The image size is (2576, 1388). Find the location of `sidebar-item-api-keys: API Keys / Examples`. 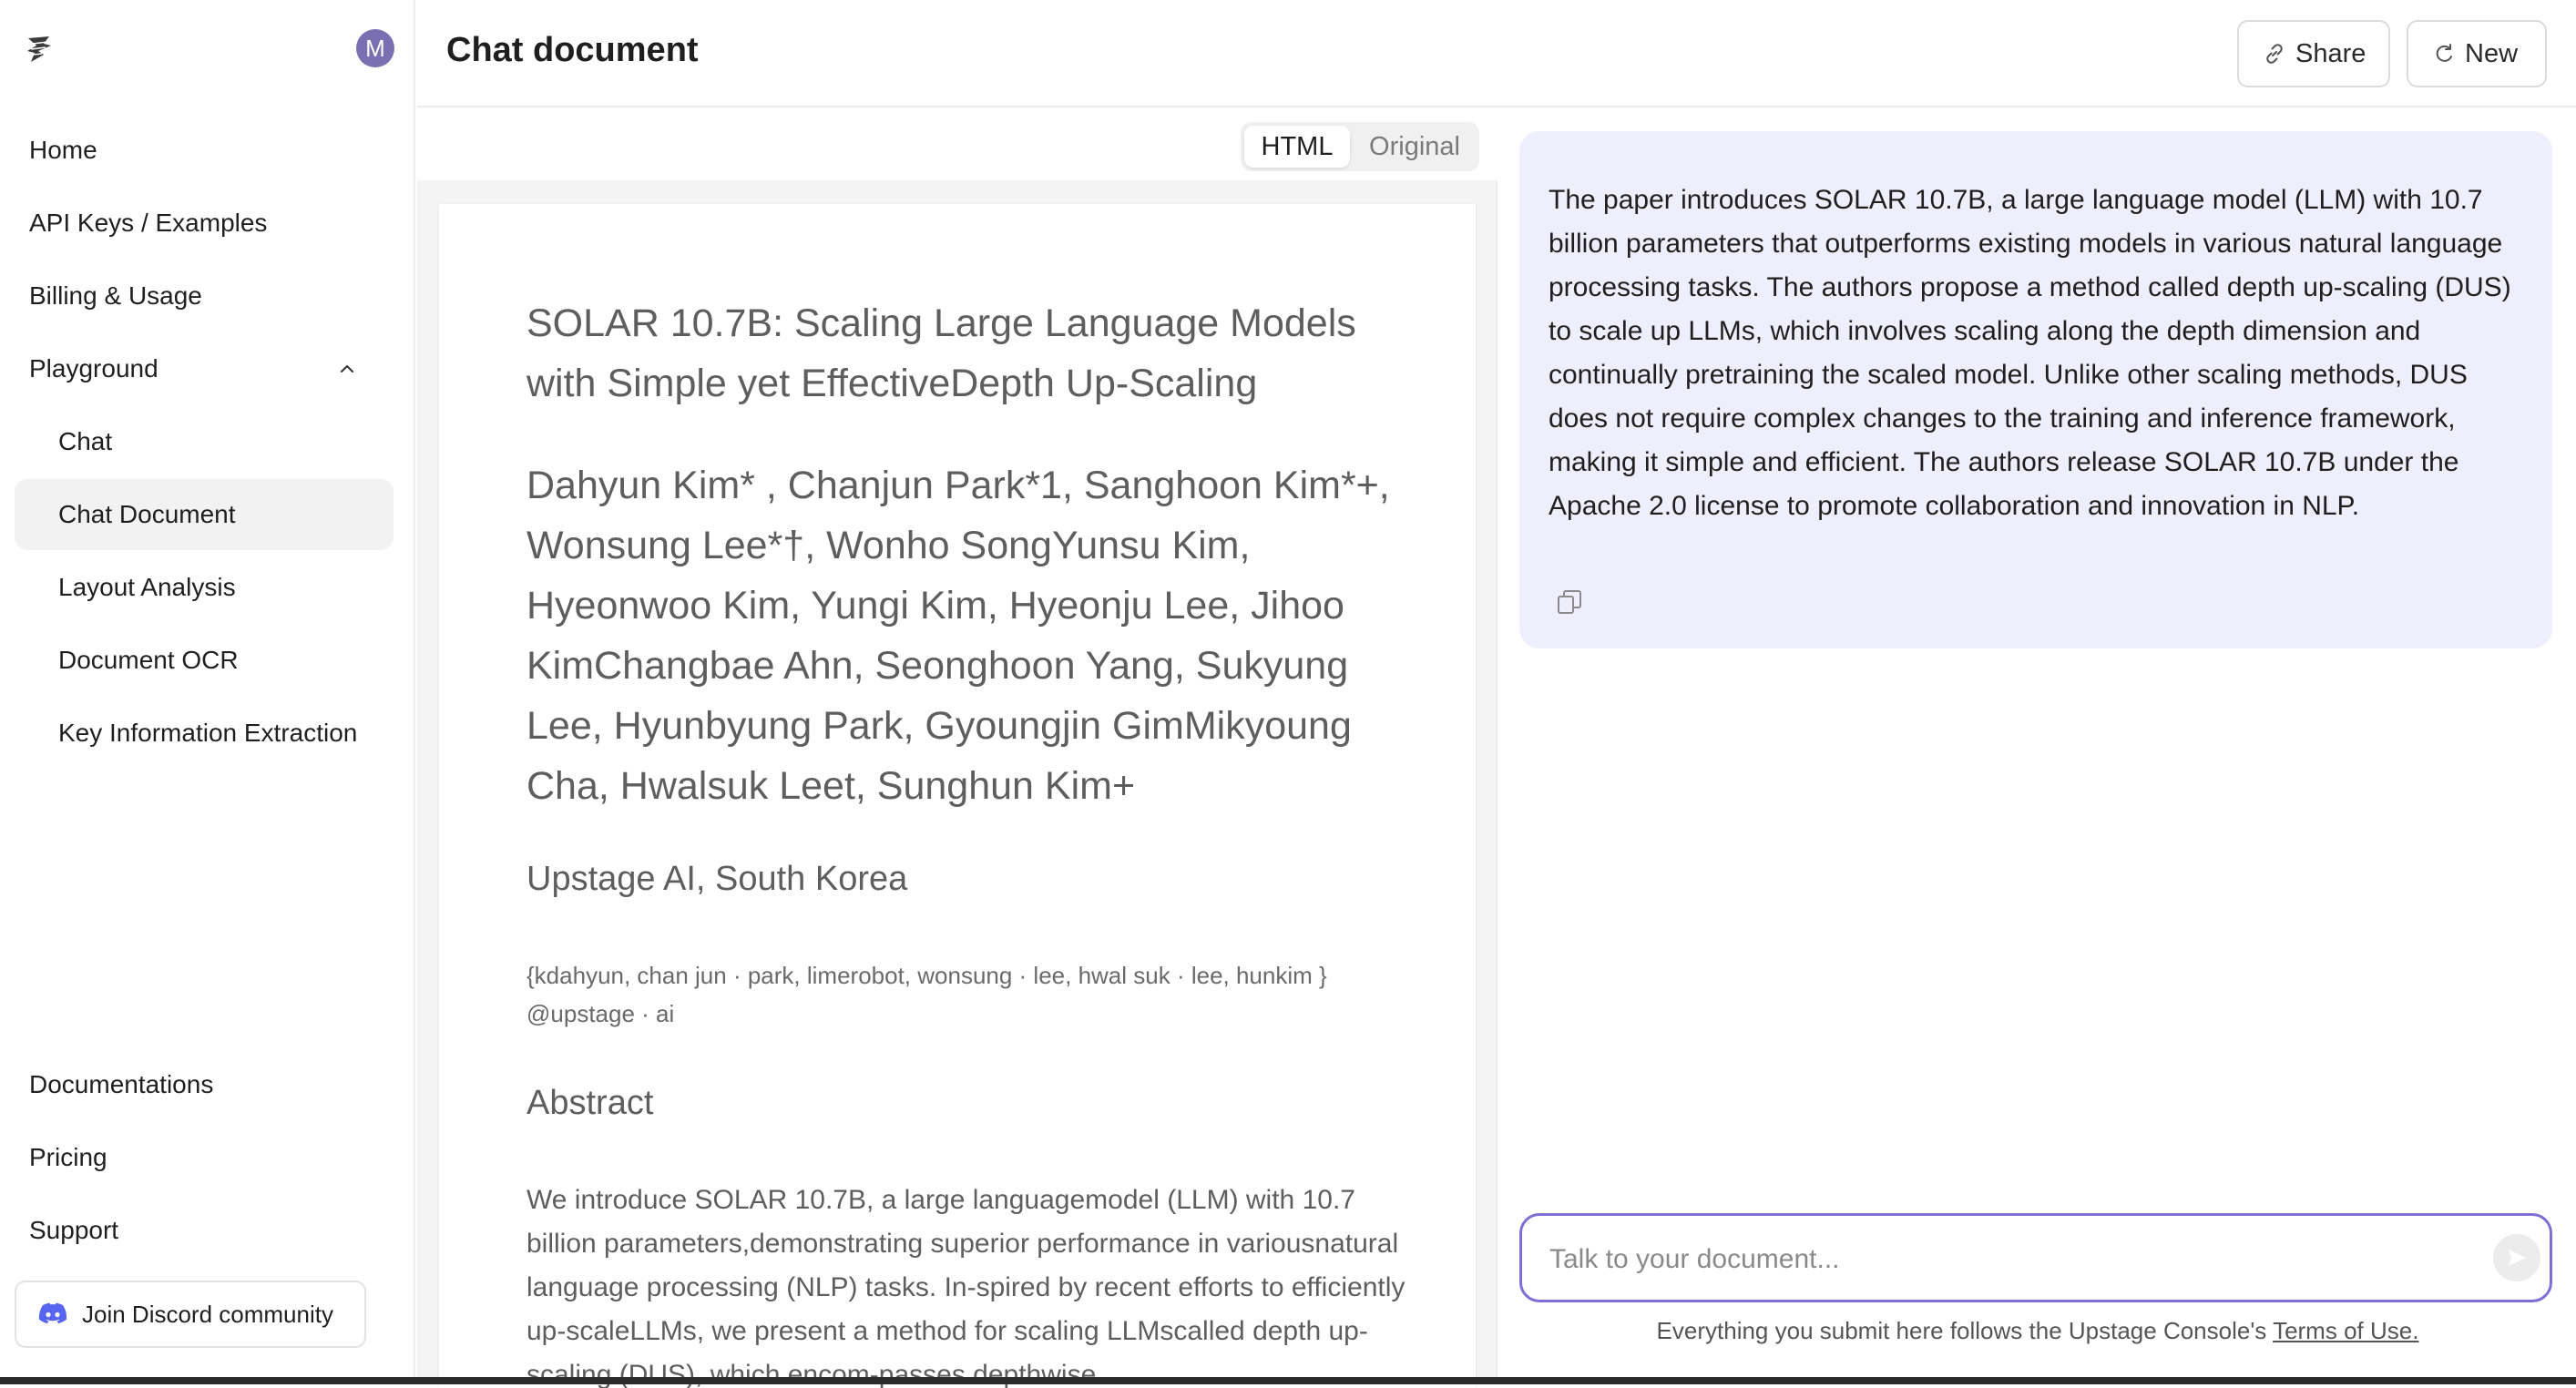

sidebar-item-api-keys: API Keys / Examples is located at coordinates (204, 223).